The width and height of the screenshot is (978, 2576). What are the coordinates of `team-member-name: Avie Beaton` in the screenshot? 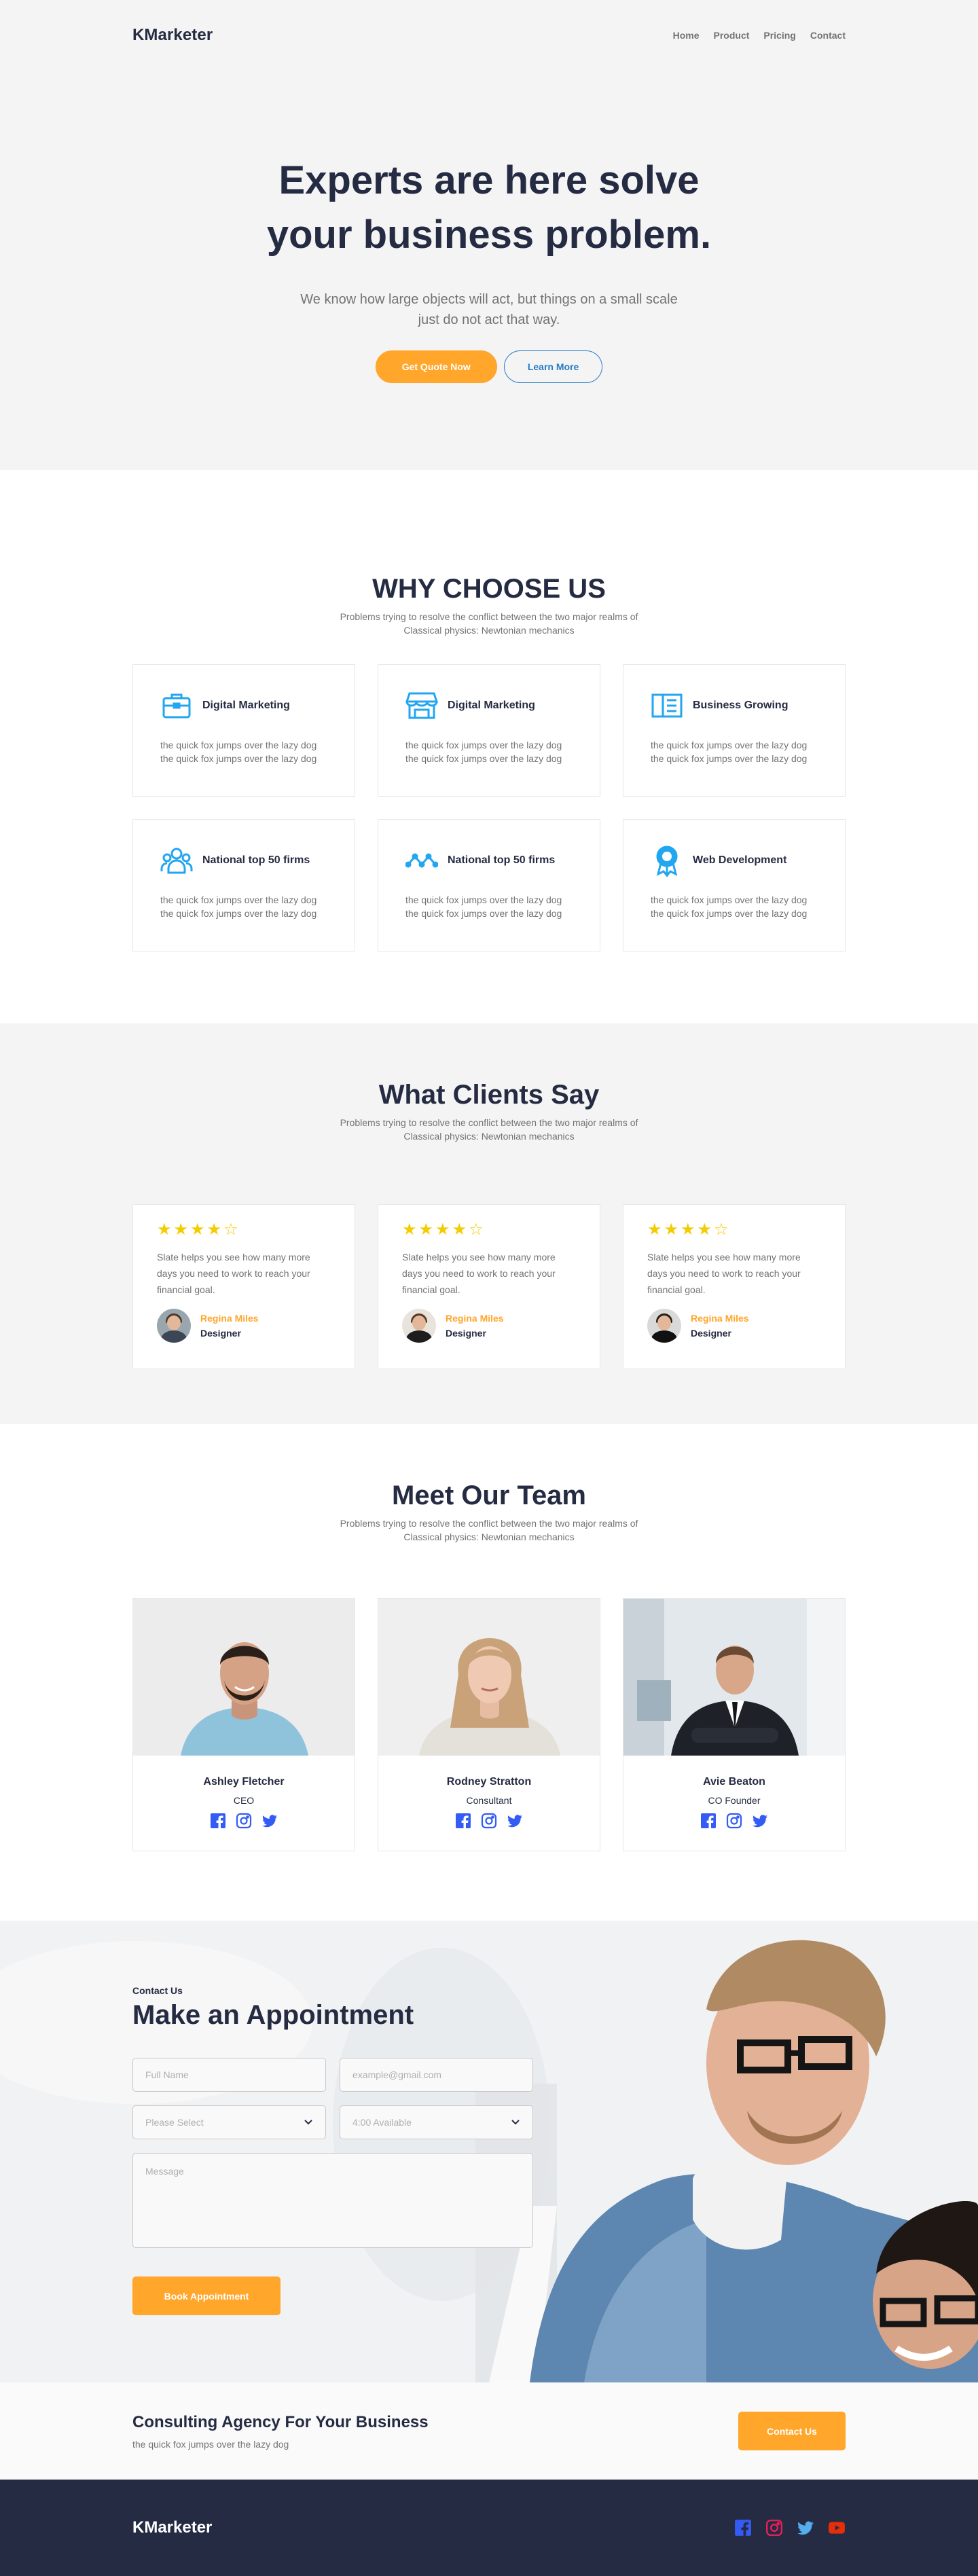 It's located at (734, 1782).